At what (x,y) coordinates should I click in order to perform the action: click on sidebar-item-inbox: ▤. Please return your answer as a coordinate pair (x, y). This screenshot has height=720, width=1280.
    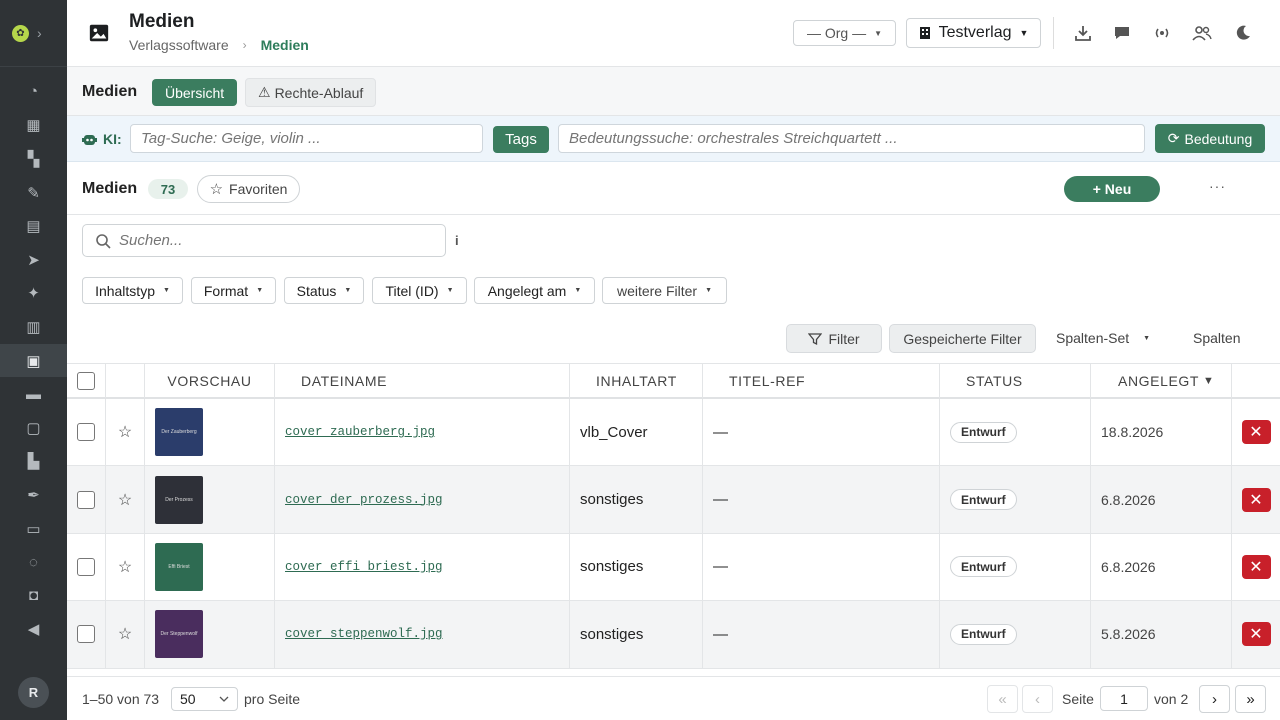
    Looking at the image, I should click on (33, 226).